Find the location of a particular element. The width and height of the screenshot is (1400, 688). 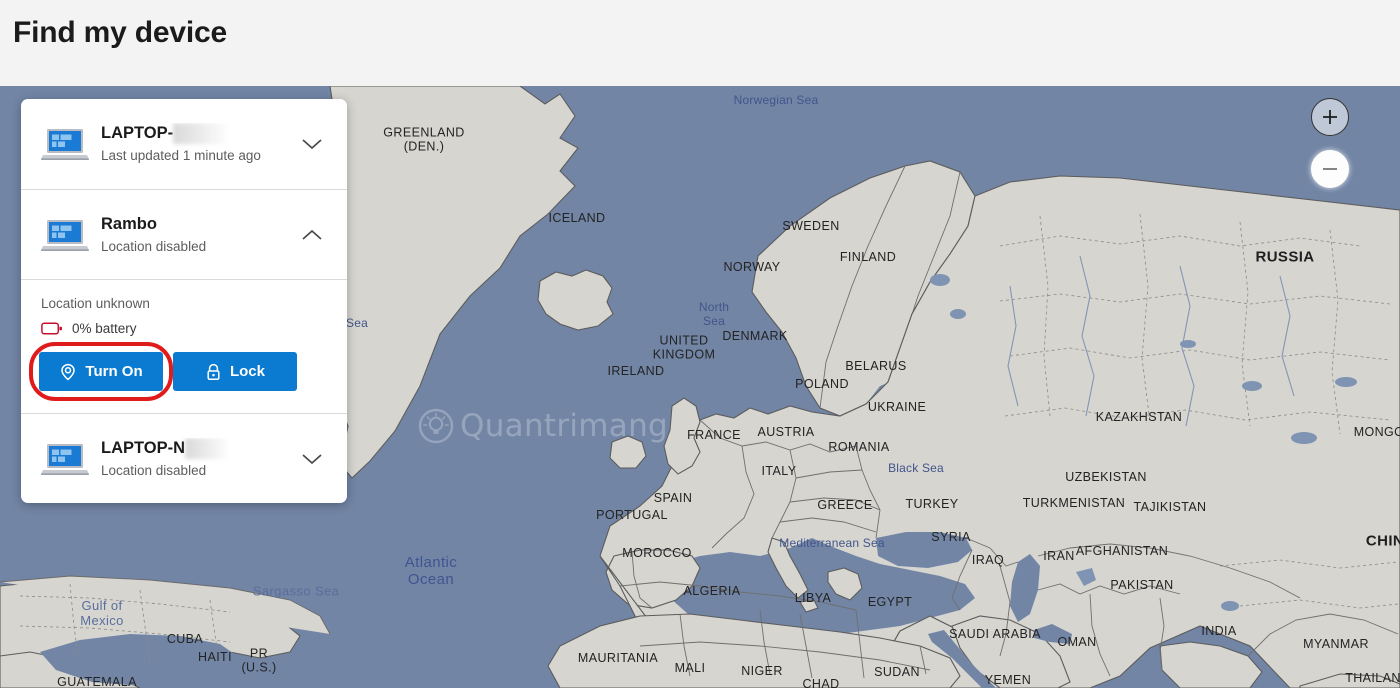

device-list-item-0: LAPTOP-XXXXX Last updated 1 minute ago is located at coordinates (184, 144).